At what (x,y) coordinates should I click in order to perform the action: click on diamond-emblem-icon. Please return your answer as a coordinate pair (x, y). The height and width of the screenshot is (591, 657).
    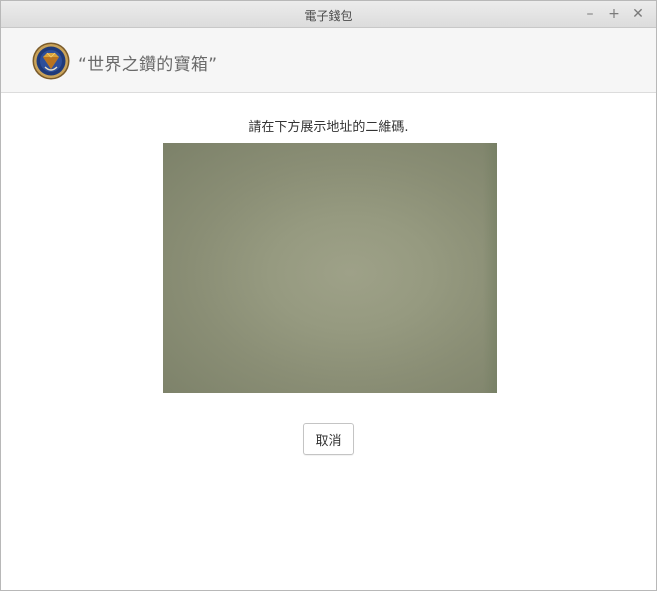
    Looking at the image, I should click on (51, 61).